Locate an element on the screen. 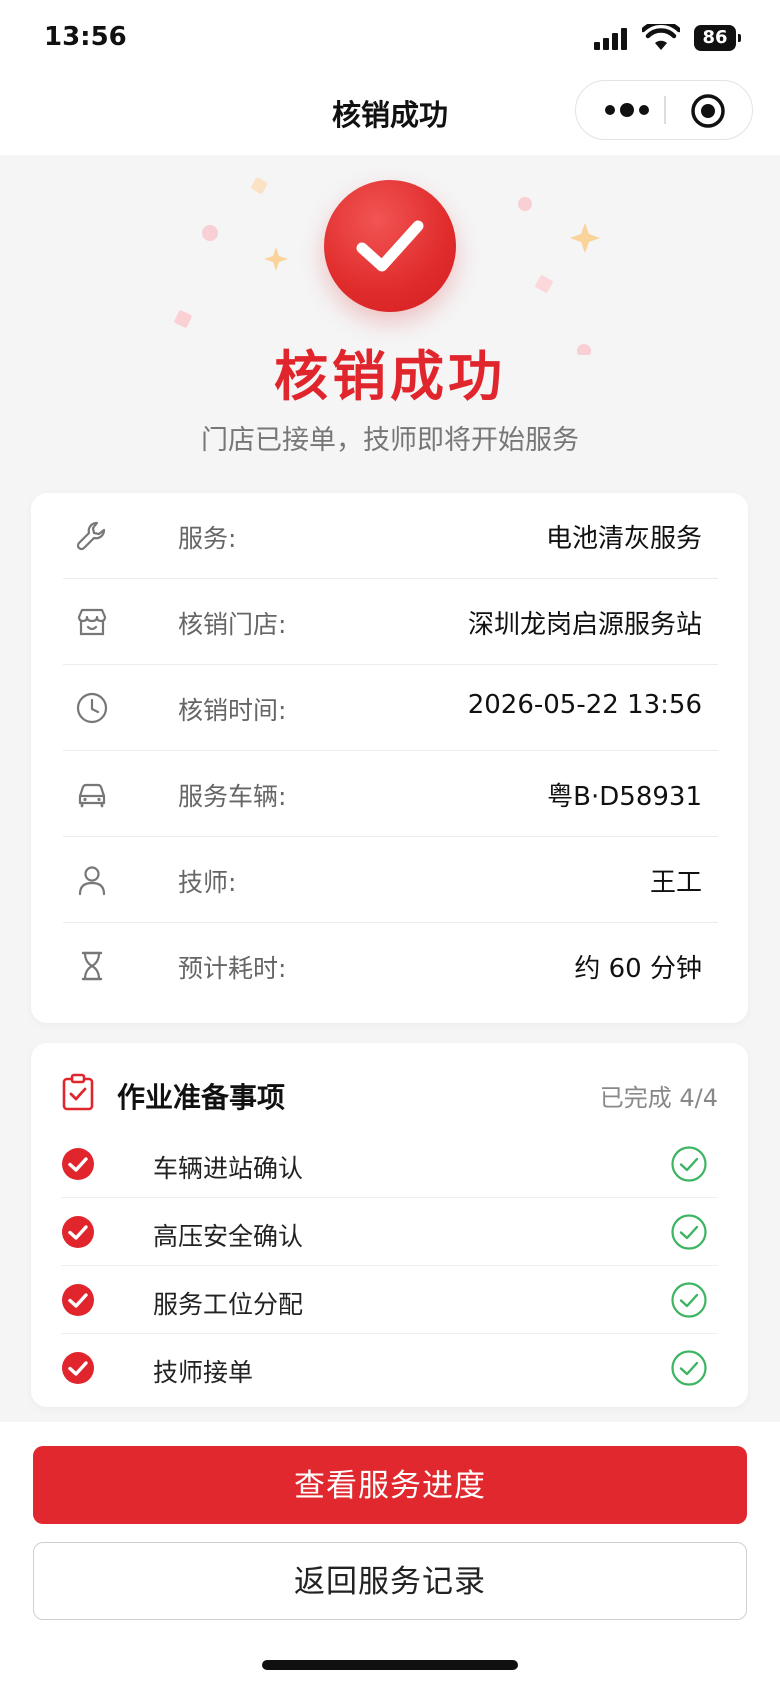 The image size is (780, 1687). info-value: 2026-05-22 13:56 is located at coordinates (584, 705).